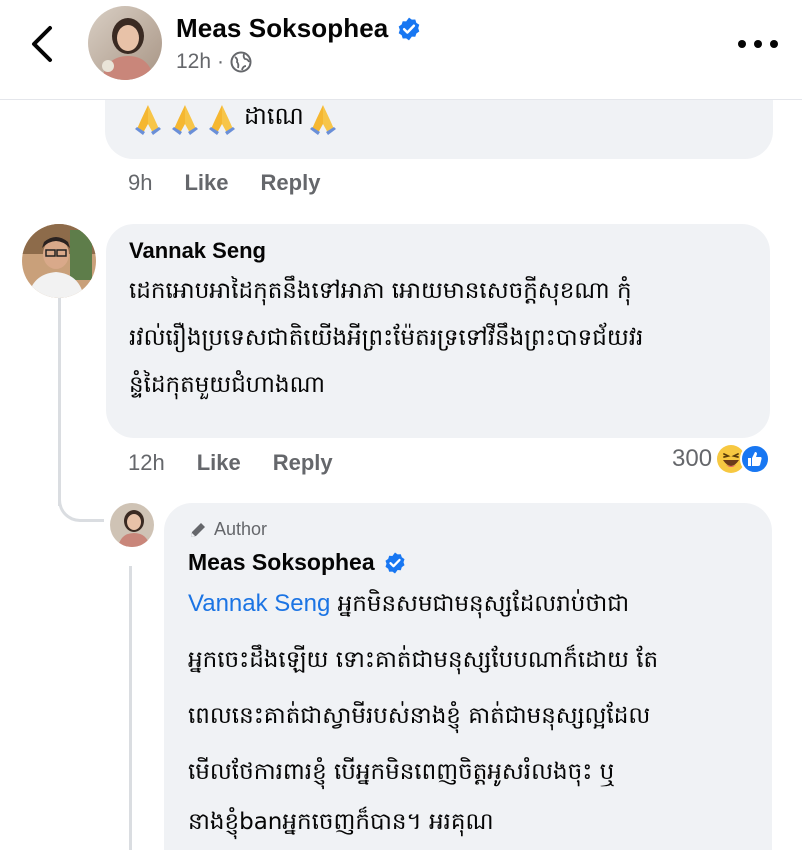 This screenshot has height=850, width=802. What do you see at coordinates (81, 504) in the screenshot?
I see `thread-connector-curve` at bounding box center [81, 504].